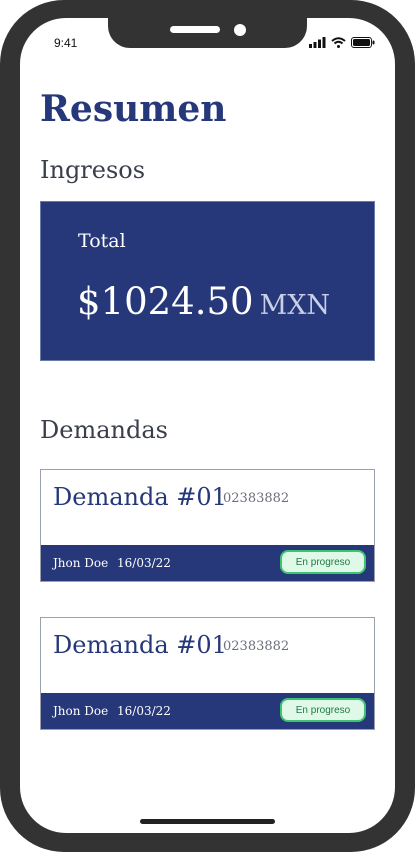 This screenshot has height=852, width=415. Describe the element at coordinates (177, 301) in the screenshot. I see `amount-value: 1024.50` at that location.